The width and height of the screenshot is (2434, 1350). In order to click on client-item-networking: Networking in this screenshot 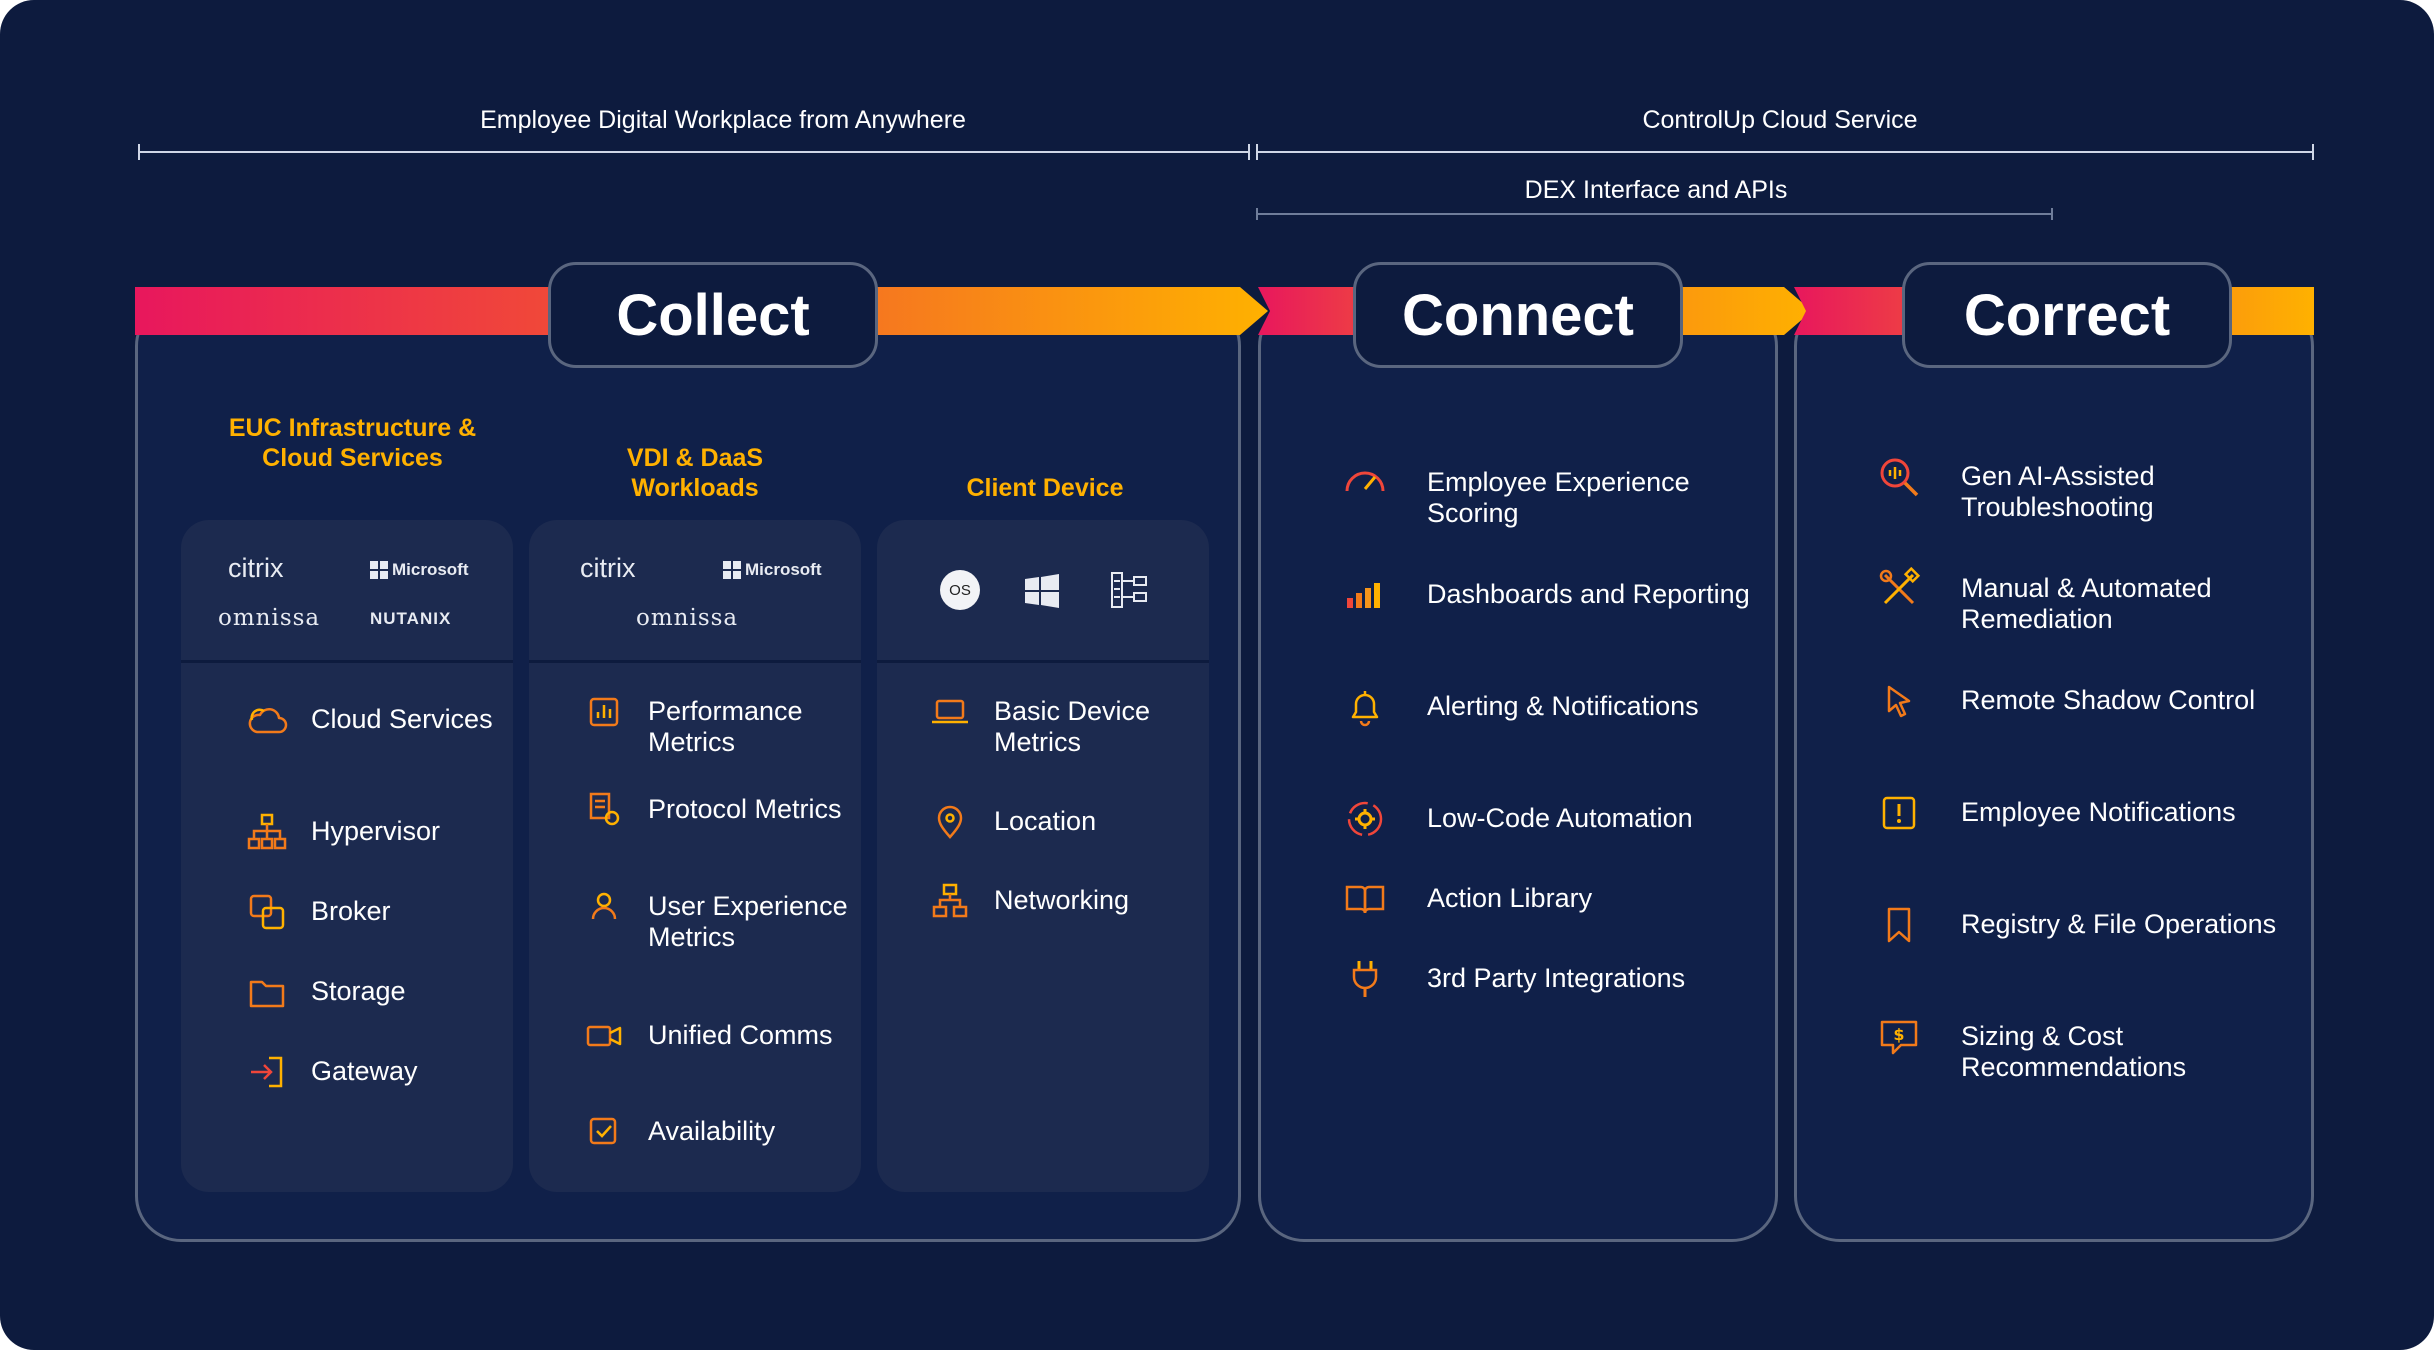, I will do `click(1063, 903)`.